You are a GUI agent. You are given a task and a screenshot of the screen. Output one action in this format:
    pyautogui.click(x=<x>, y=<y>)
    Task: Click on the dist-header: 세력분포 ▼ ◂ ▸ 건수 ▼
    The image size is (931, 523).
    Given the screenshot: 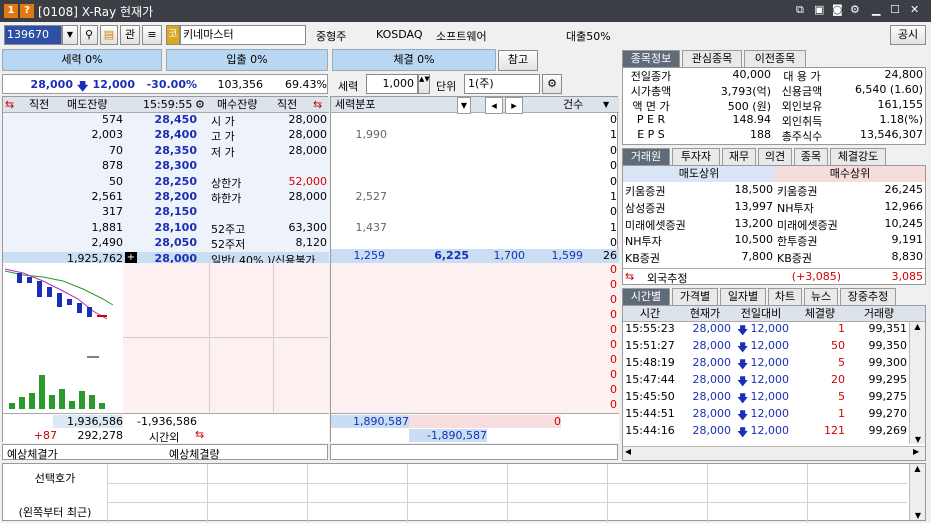 What is the action you would take?
    pyautogui.click(x=475, y=105)
    